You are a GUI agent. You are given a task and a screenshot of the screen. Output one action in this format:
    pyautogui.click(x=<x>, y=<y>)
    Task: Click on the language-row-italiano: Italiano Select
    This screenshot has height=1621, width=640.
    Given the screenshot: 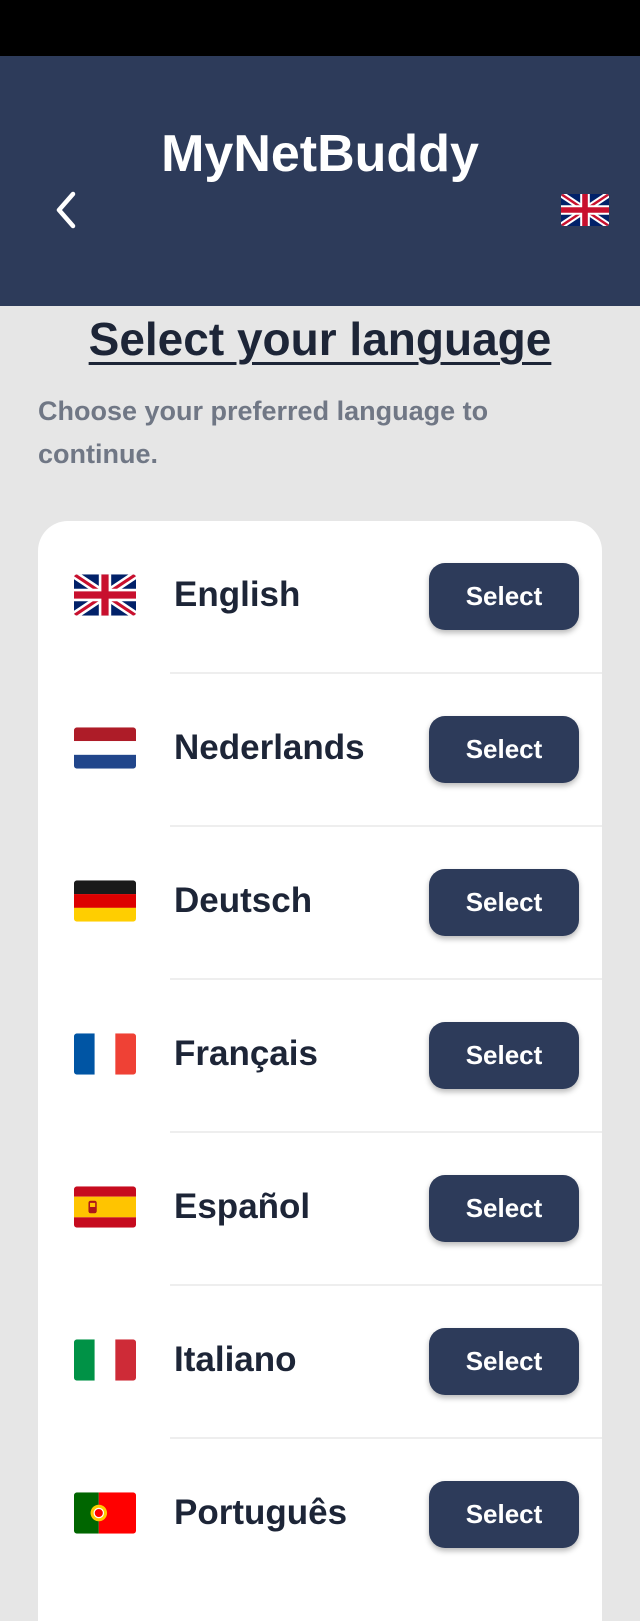 What is the action you would take?
    pyautogui.click(x=320, y=1362)
    